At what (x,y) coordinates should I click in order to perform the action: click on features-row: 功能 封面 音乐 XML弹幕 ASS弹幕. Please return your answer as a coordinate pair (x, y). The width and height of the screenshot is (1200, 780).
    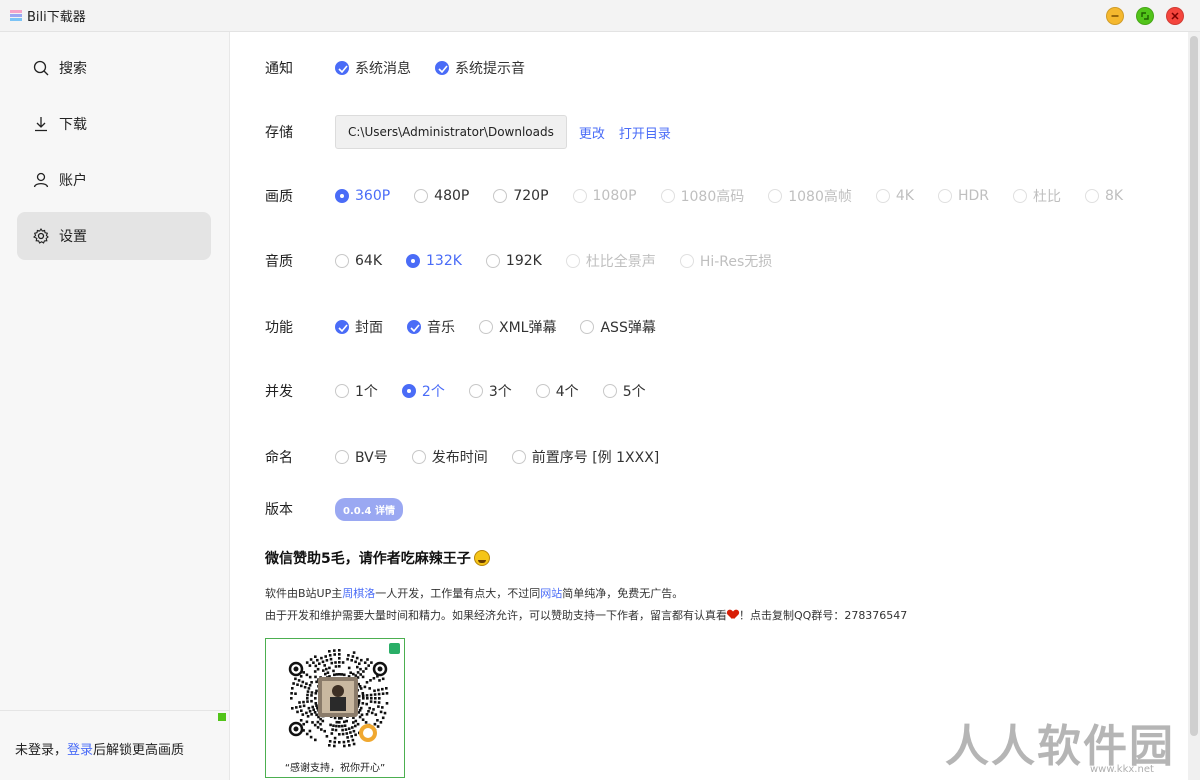
    Looking at the image, I should click on (472, 327).